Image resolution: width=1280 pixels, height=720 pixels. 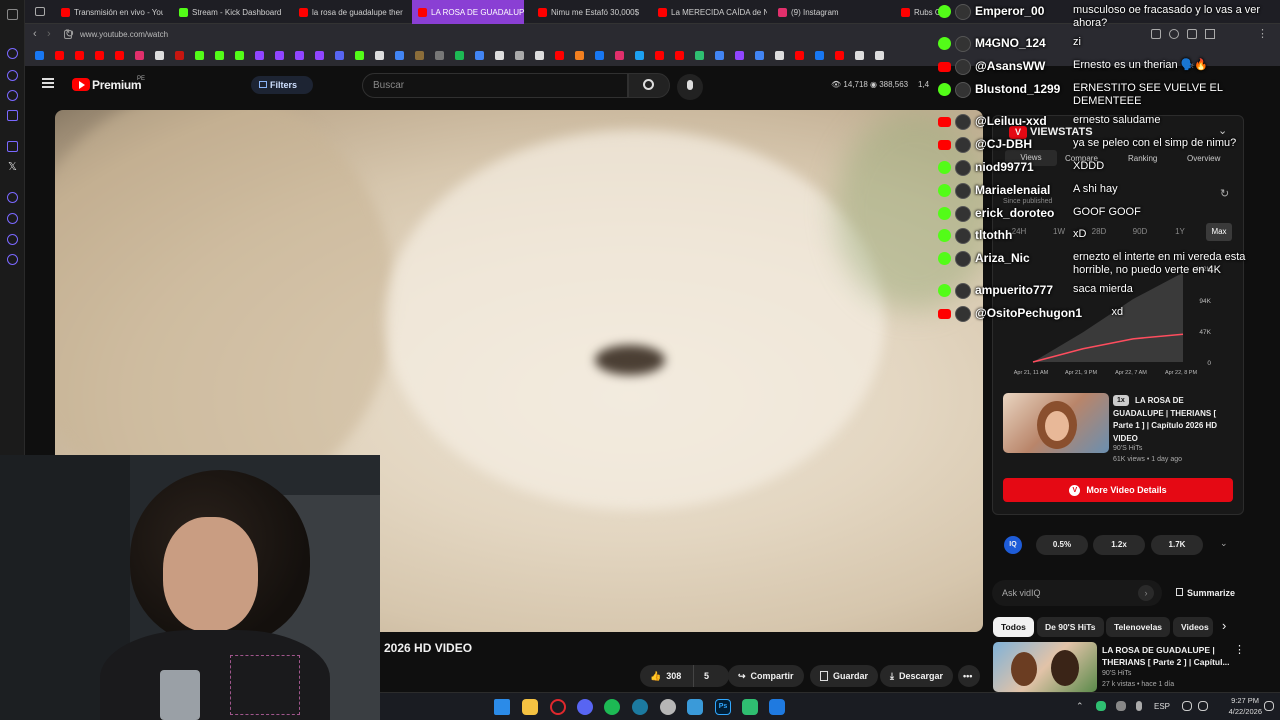 I want to click on pencil-icon, so click(x=1210, y=34).